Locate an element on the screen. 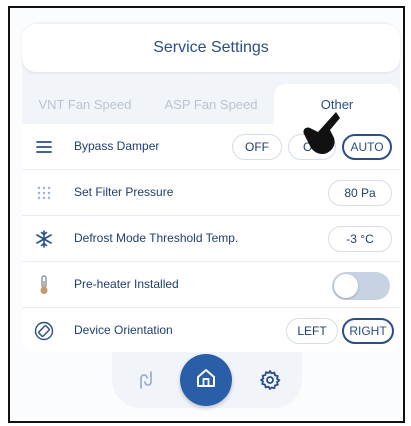 The height and width of the screenshot is (426, 411). home-button is located at coordinates (206, 380).